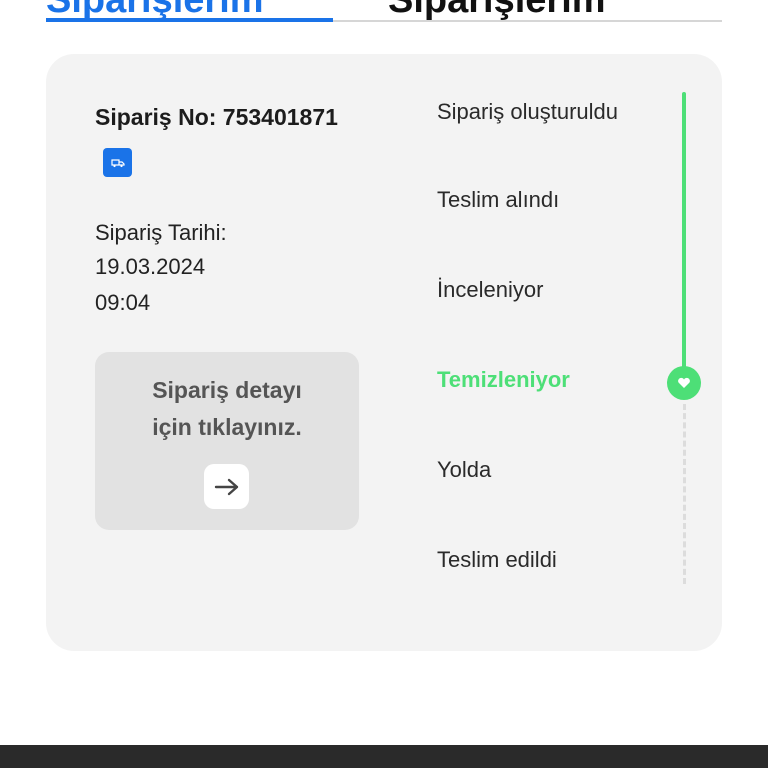 The height and width of the screenshot is (768, 768). What do you see at coordinates (161, 232) in the screenshot?
I see `order-date-label: Sipariş Tarihi:` at bounding box center [161, 232].